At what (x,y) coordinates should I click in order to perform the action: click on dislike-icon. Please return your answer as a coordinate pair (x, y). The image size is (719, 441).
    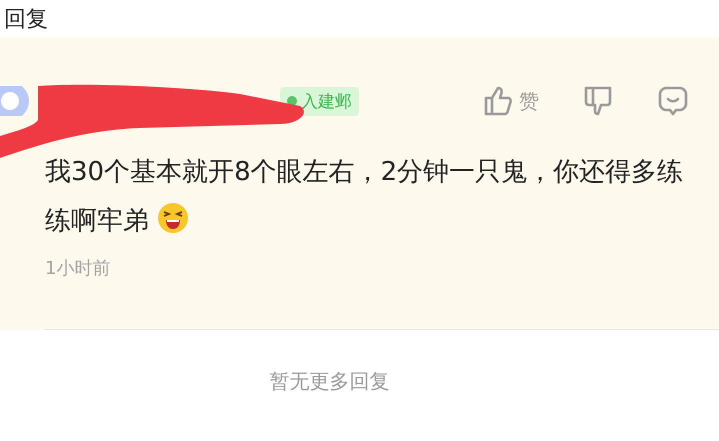
    Looking at the image, I should click on (598, 101).